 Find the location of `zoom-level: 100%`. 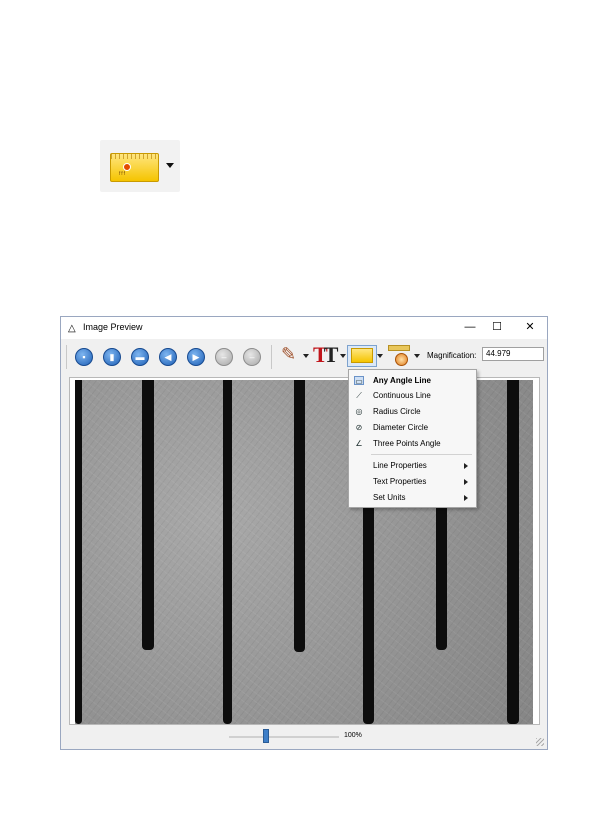

zoom-level: 100% is located at coordinates (353, 735).